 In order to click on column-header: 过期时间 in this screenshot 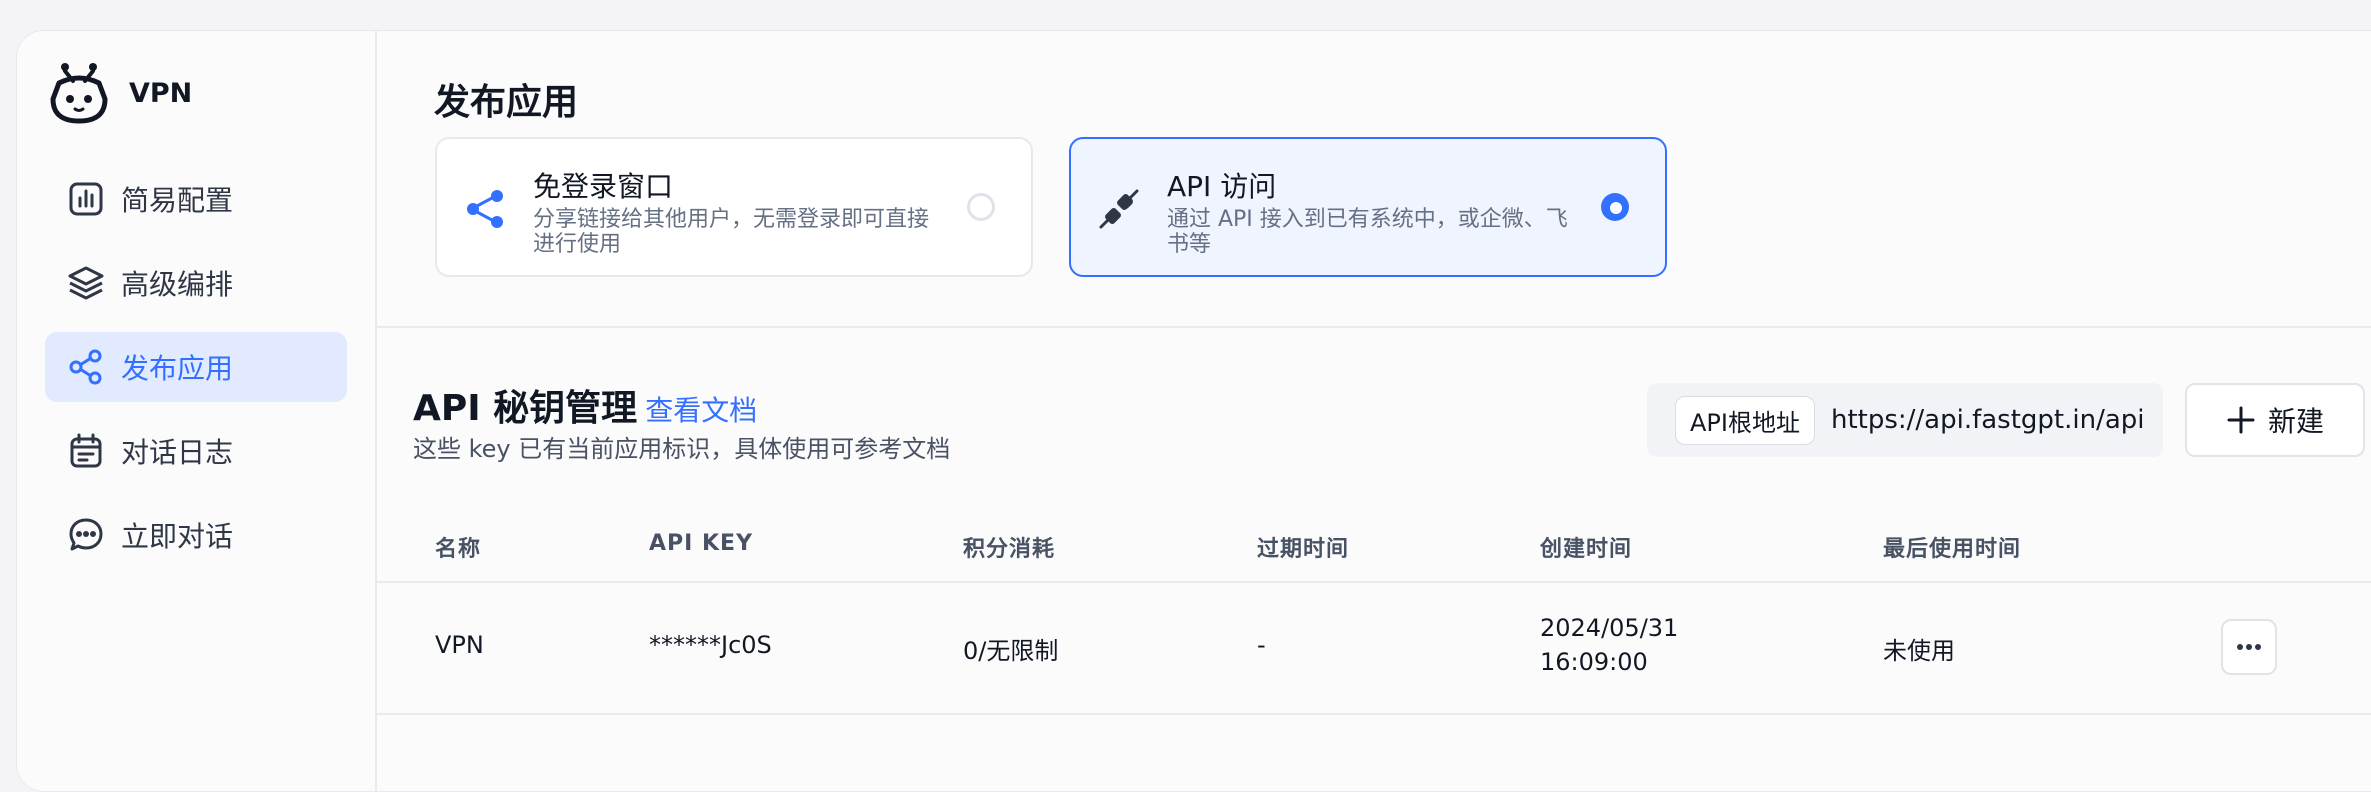, I will do `click(1303, 549)`.